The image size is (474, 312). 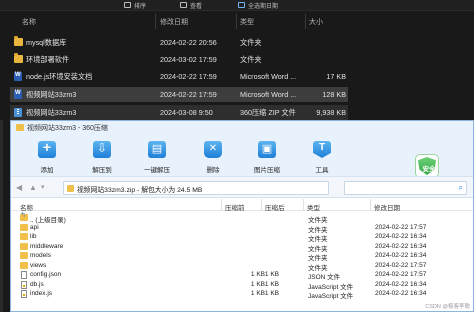 What do you see at coordinates (242, 266) in the screenshot?
I see `archive-row: views 文件夹 2024-02-22 17:57` at bounding box center [242, 266].